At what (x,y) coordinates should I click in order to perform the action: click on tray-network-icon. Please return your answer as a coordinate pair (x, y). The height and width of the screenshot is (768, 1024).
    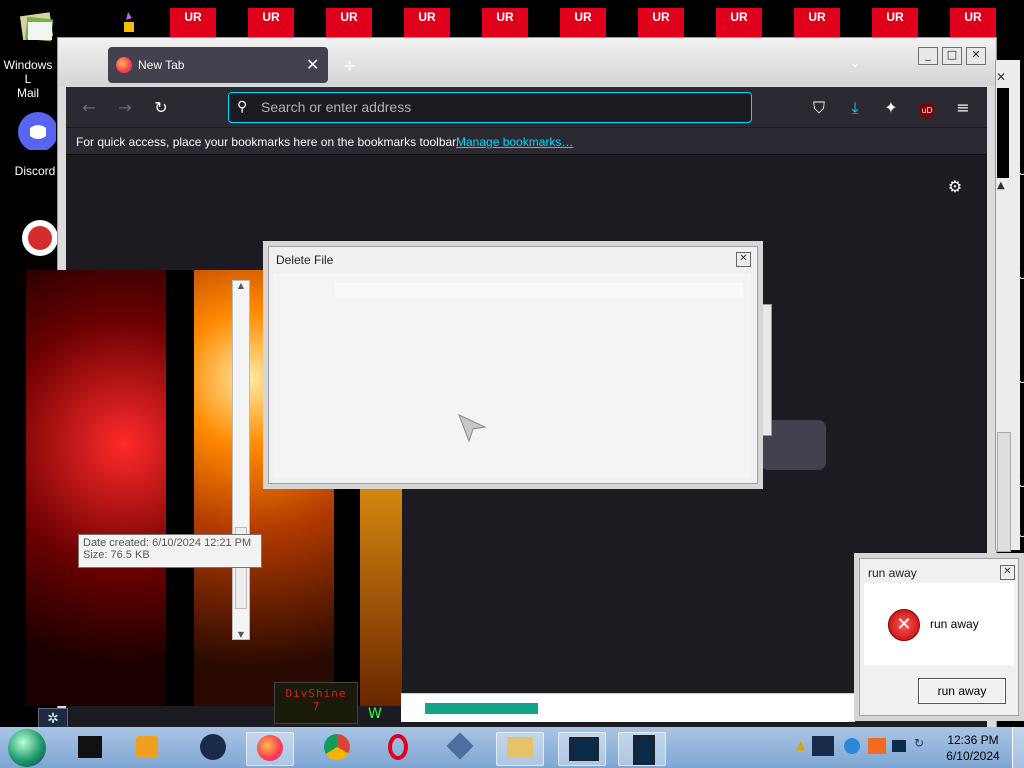
    Looking at the image, I should click on (823, 746).